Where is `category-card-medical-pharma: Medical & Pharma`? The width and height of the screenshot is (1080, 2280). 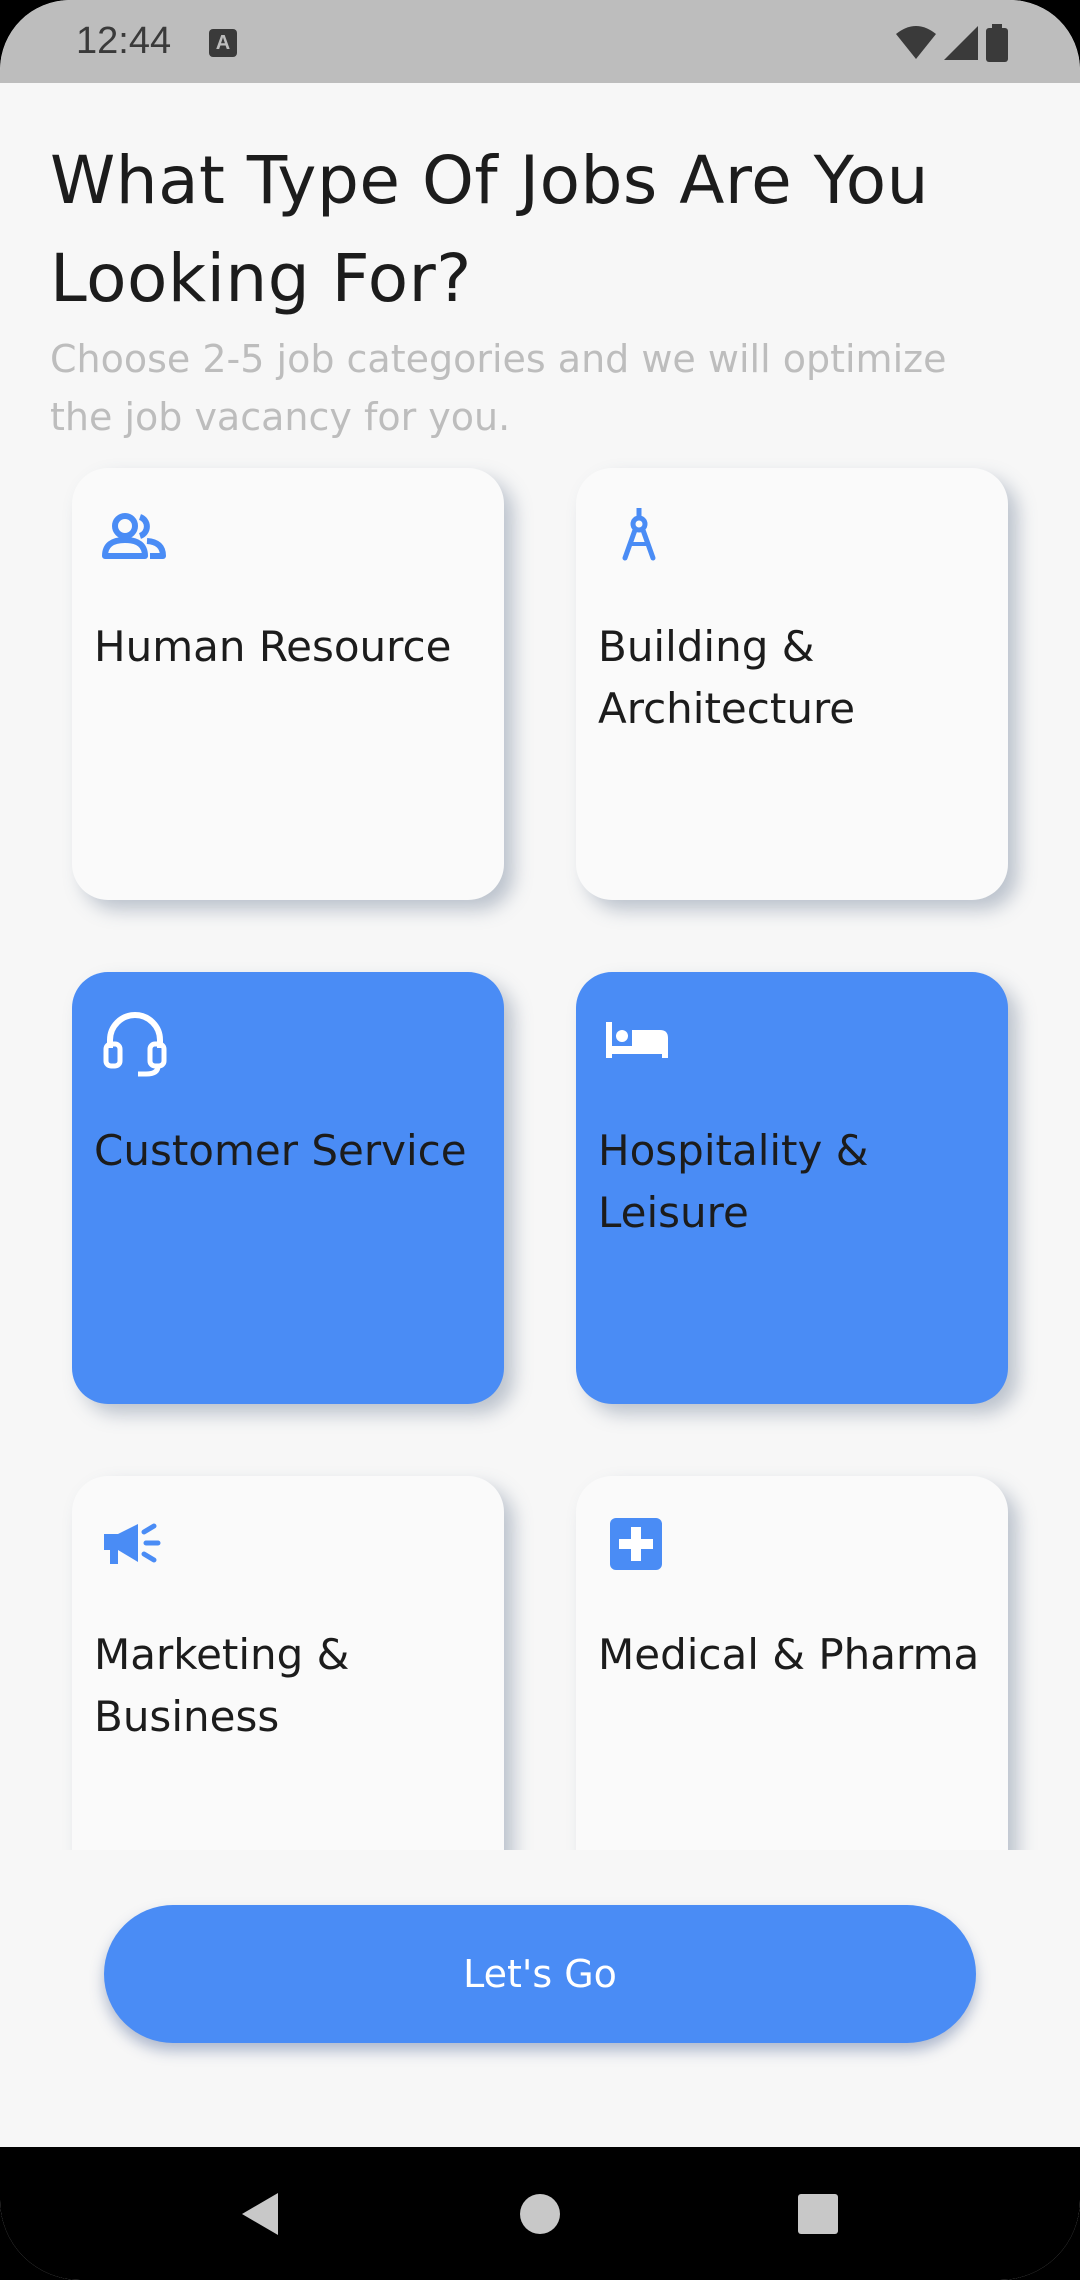 category-card-medical-pharma: Medical & Pharma is located at coordinates (792, 1663).